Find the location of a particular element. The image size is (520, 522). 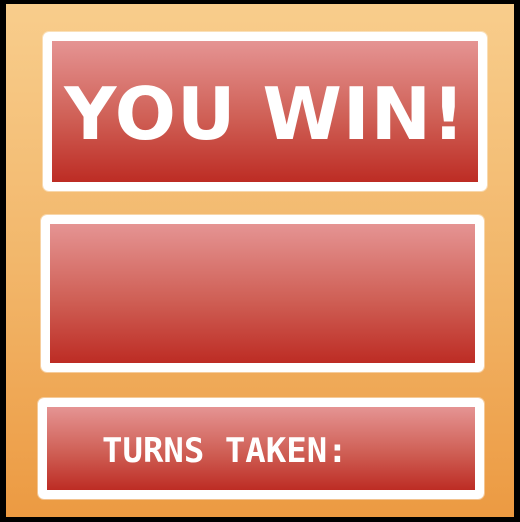

turns-taken-label: TURNS TAKEN: is located at coordinates (225, 450).